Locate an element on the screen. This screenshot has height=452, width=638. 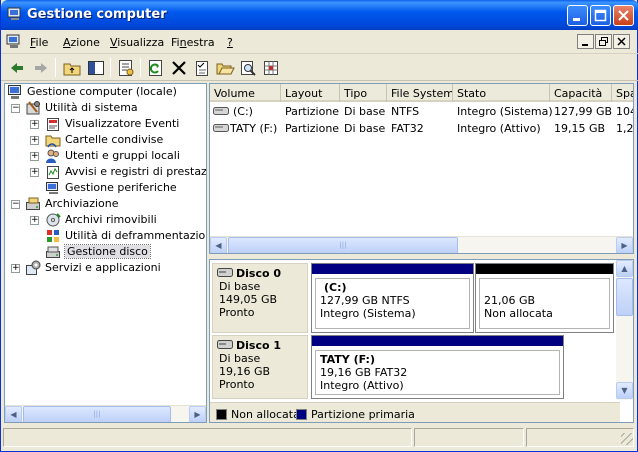
cell-file-system: NTFS is located at coordinates (405, 111).